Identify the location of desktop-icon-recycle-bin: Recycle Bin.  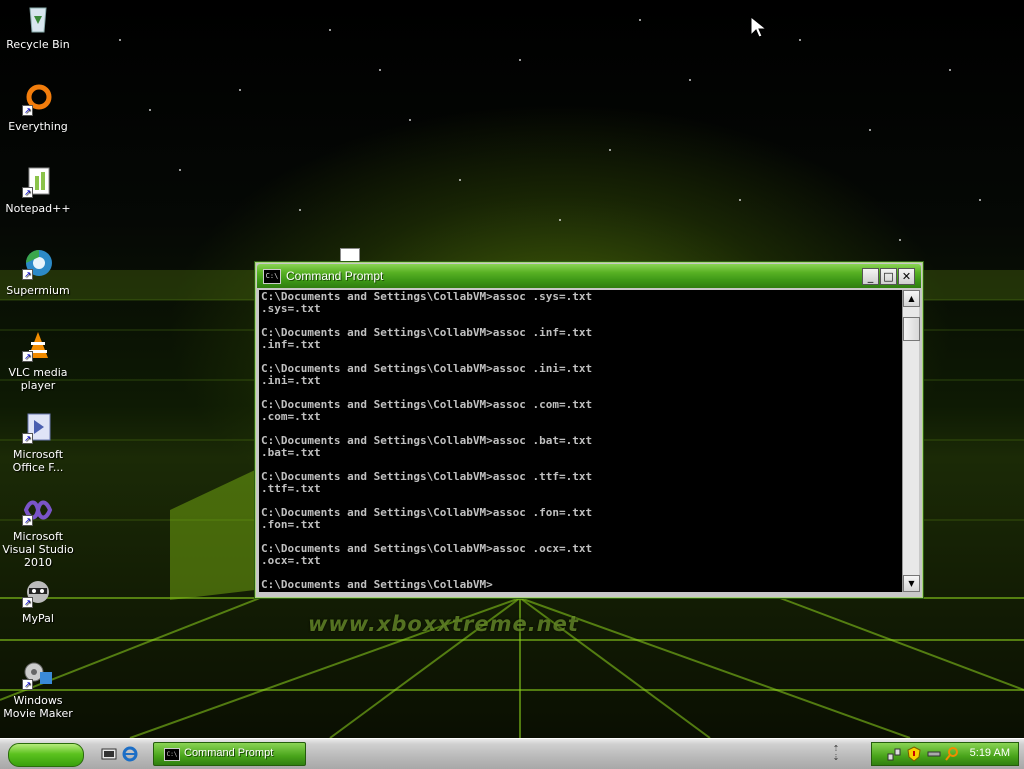
(38, 26).